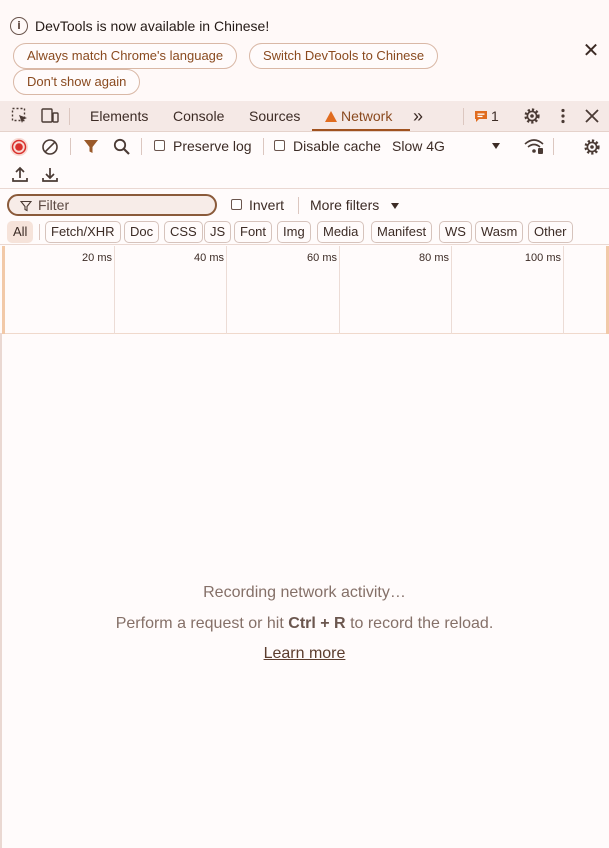  What do you see at coordinates (50, 116) in the screenshot?
I see `device-toolbar-icon` at bounding box center [50, 116].